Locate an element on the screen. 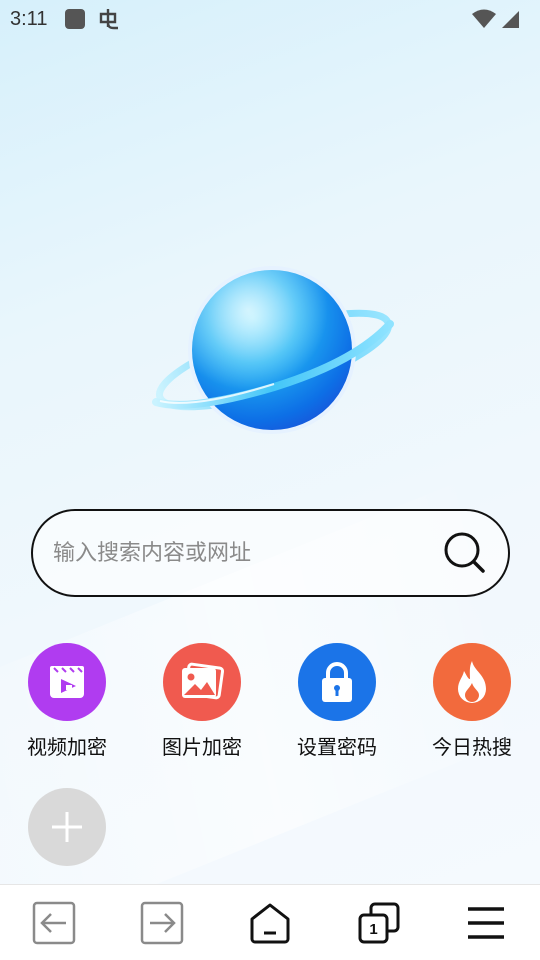 The height and width of the screenshot is (960, 540). status-time: 3:11 is located at coordinates (29, 18).